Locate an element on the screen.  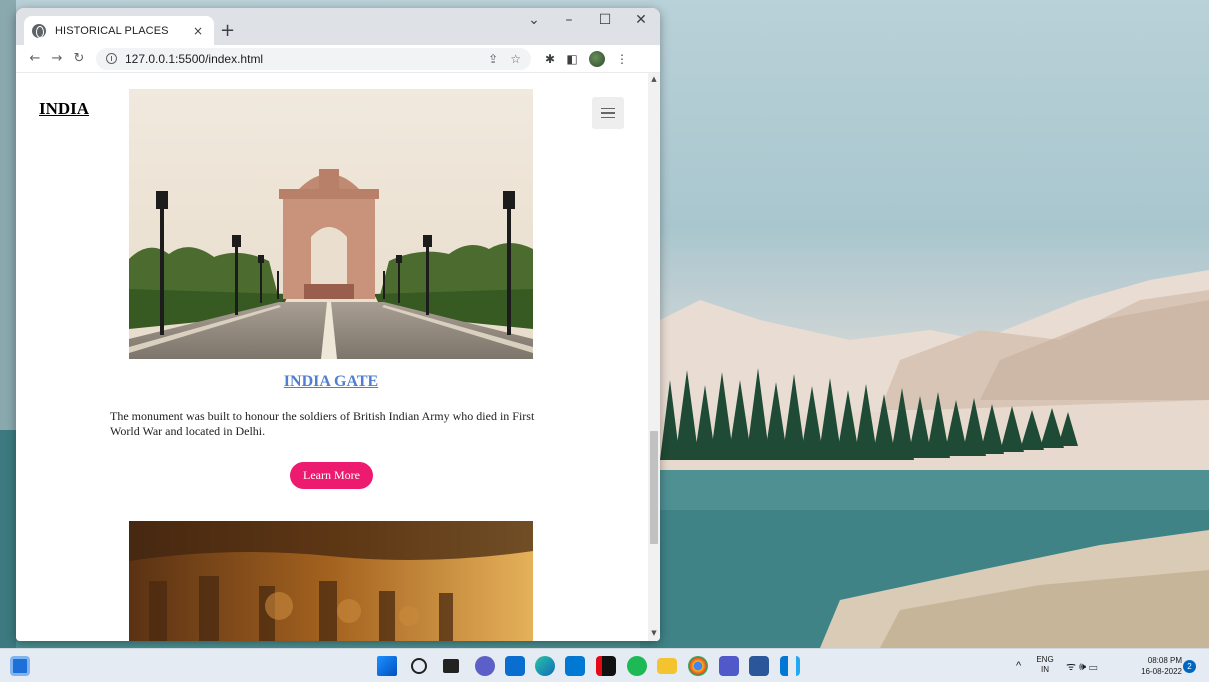
mail-icon is located at coordinates (515, 666).